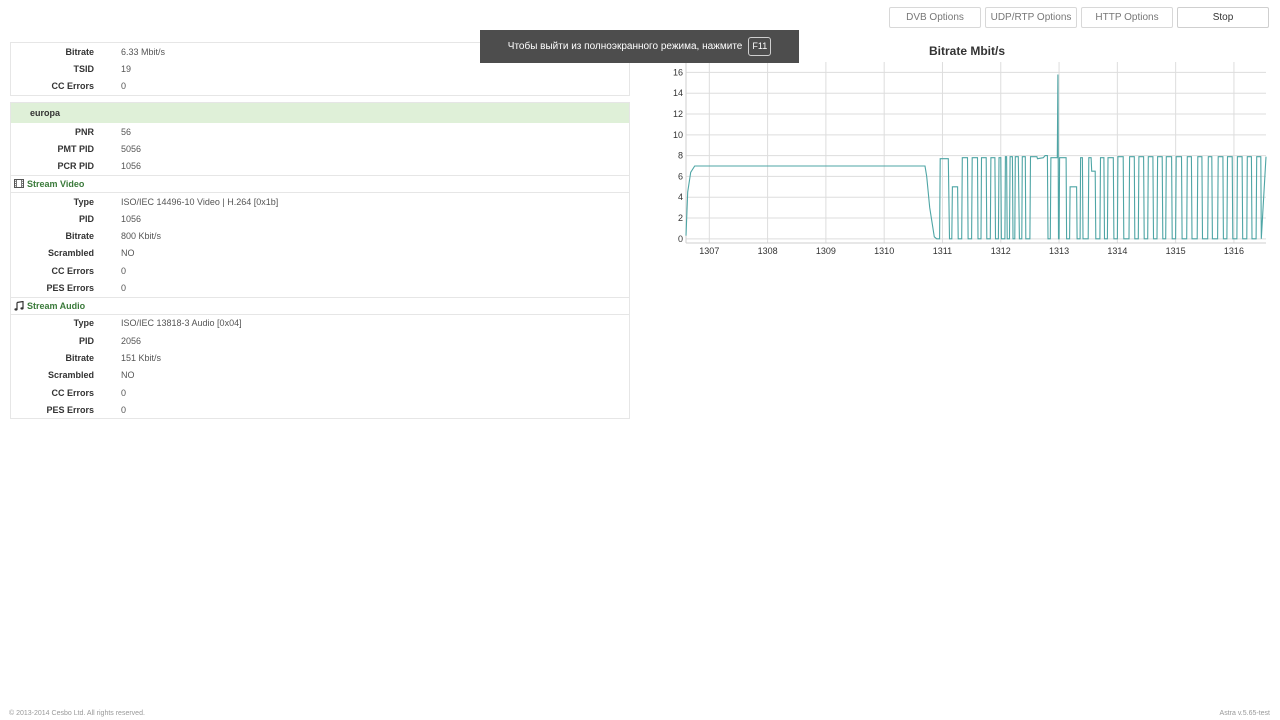  Describe the element at coordinates (1244, 713) in the screenshot. I see `footer-version: Astra v.5.65-test` at that location.